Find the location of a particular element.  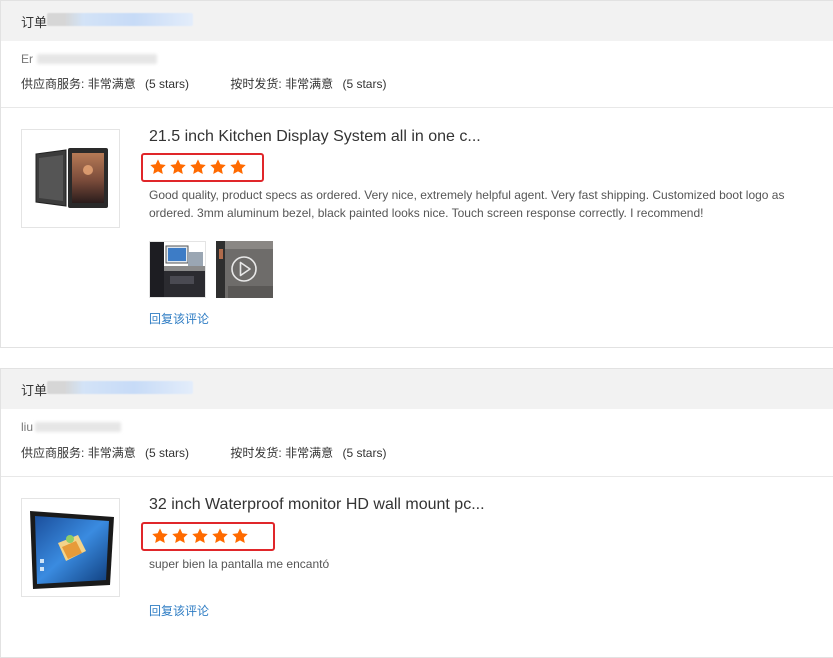

kds-monitor-image is located at coordinates (71, 178).